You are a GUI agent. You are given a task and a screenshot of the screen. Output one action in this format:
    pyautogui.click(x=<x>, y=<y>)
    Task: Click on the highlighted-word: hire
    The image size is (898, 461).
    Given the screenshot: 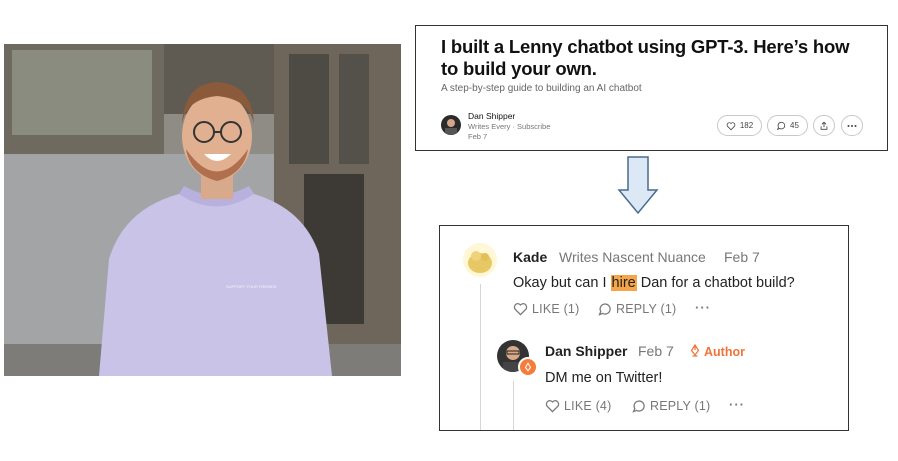 What is the action you would take?
    pyautogui.click(x=623, y=283)
    